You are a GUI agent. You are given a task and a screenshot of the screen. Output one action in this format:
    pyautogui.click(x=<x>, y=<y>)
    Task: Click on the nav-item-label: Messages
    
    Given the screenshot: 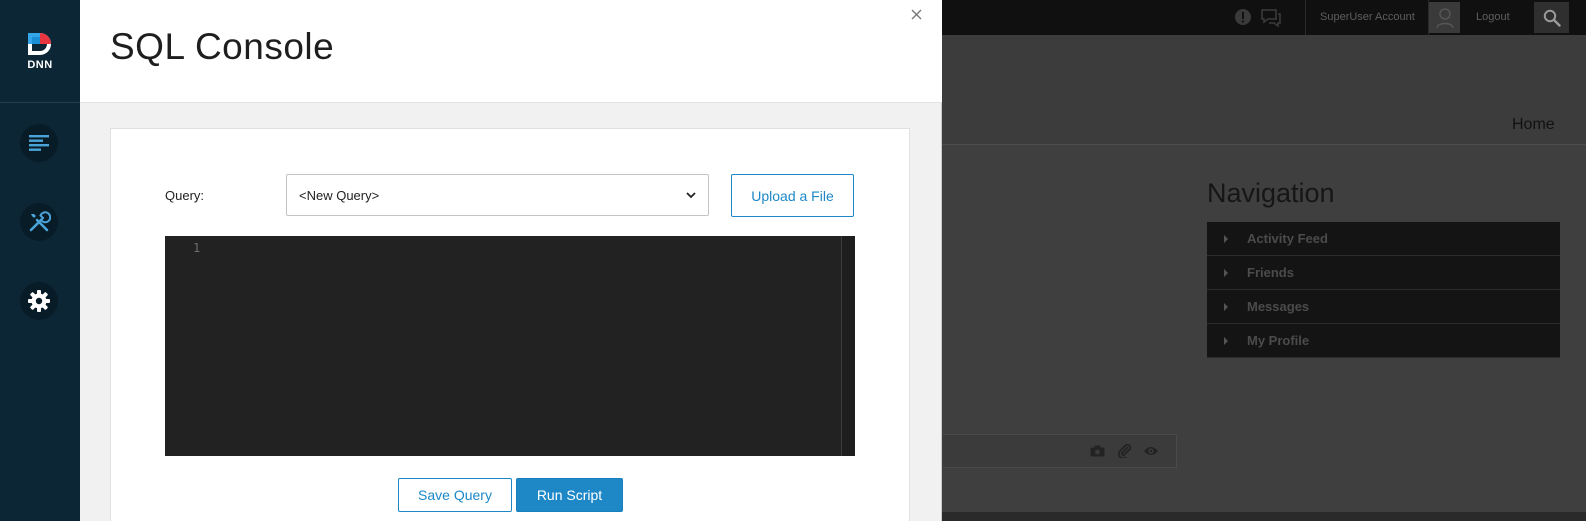 What is the action you would take?
    pyautogui.click(x=1278, y=306)
    